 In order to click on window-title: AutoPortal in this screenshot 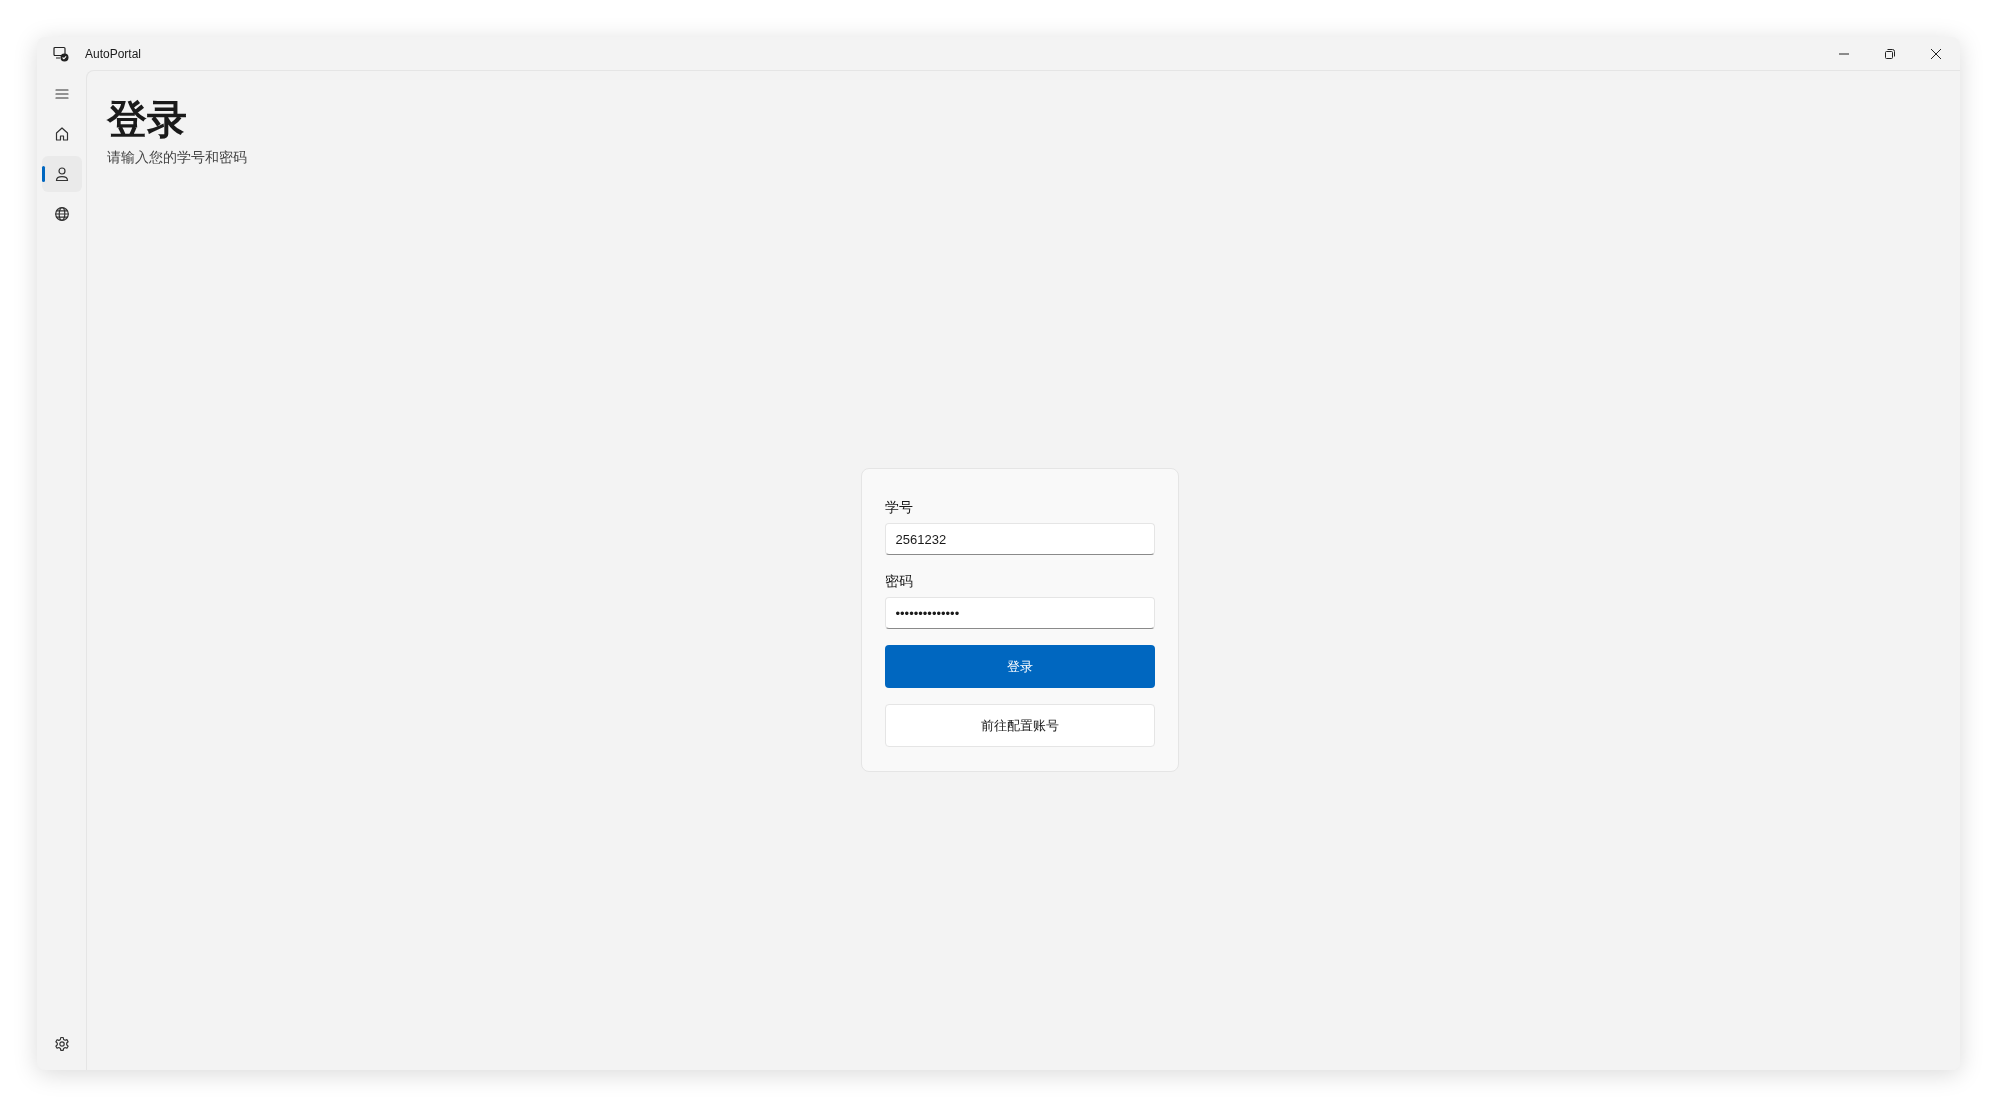, I will do `click(113, 54)`.